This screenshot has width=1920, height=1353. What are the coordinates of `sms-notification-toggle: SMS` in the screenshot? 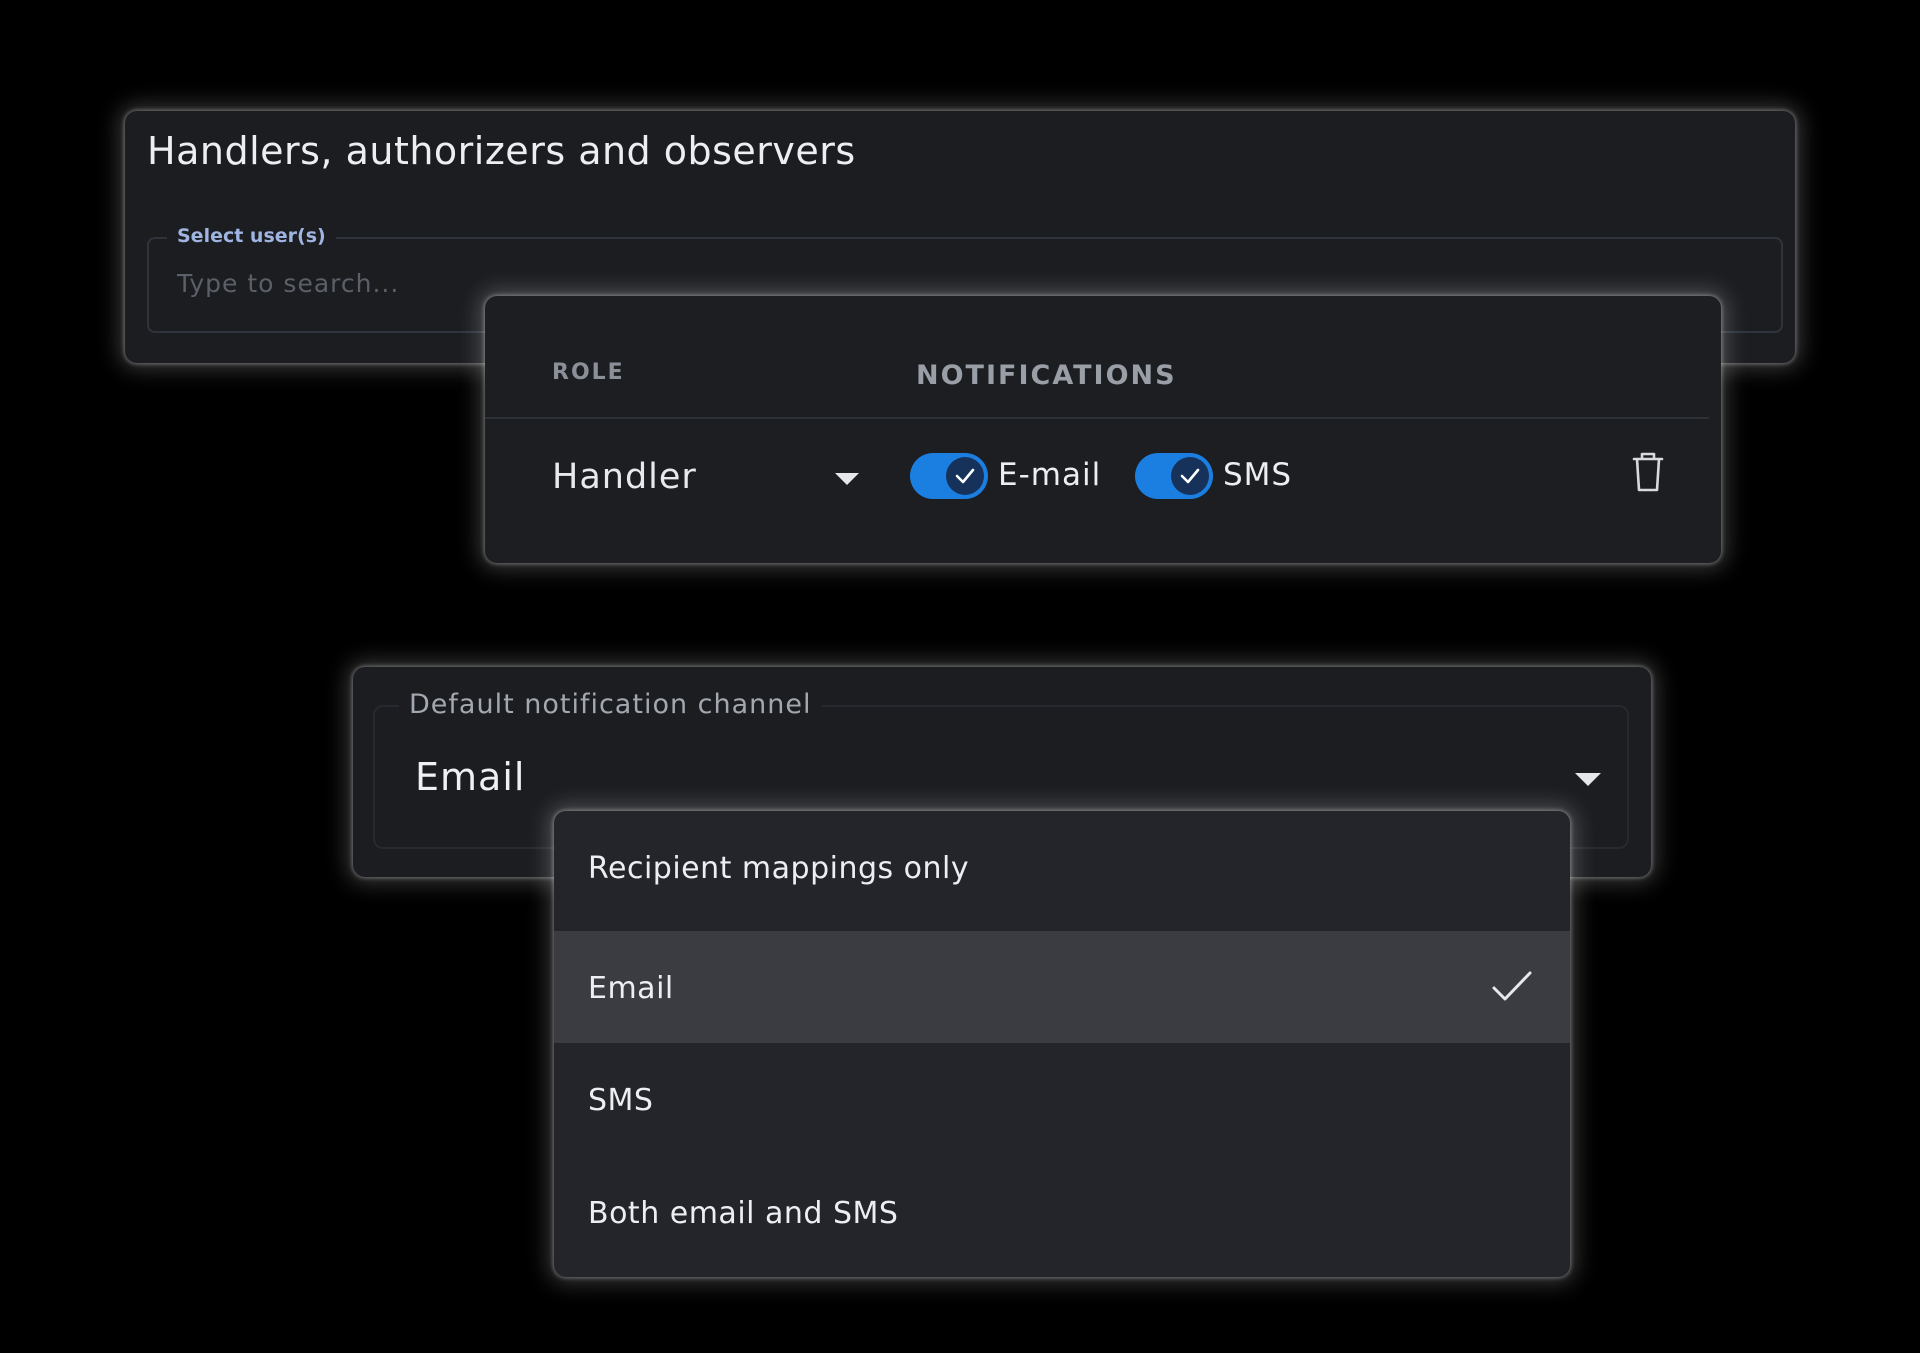 It's located at (1220, 476).